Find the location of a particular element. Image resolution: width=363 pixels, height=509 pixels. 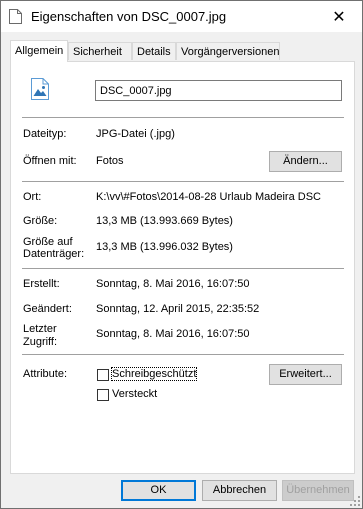

location-label: Ort: is located at coordinates (32, 197).